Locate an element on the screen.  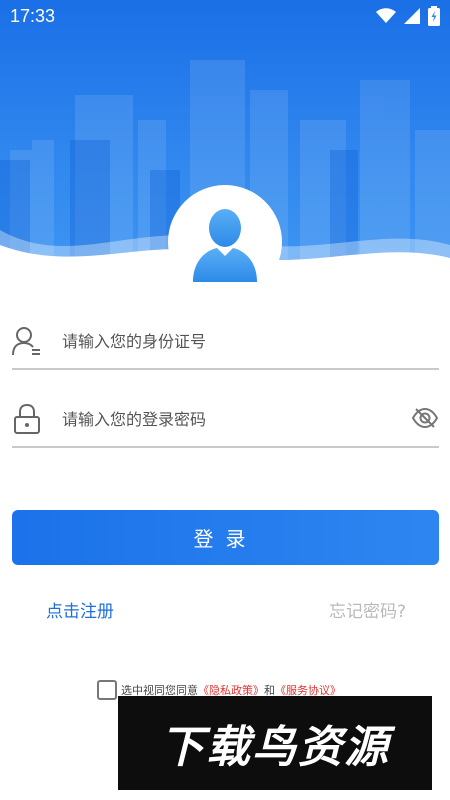
status-bar: 17:33 is located at coordinates (225, 16).